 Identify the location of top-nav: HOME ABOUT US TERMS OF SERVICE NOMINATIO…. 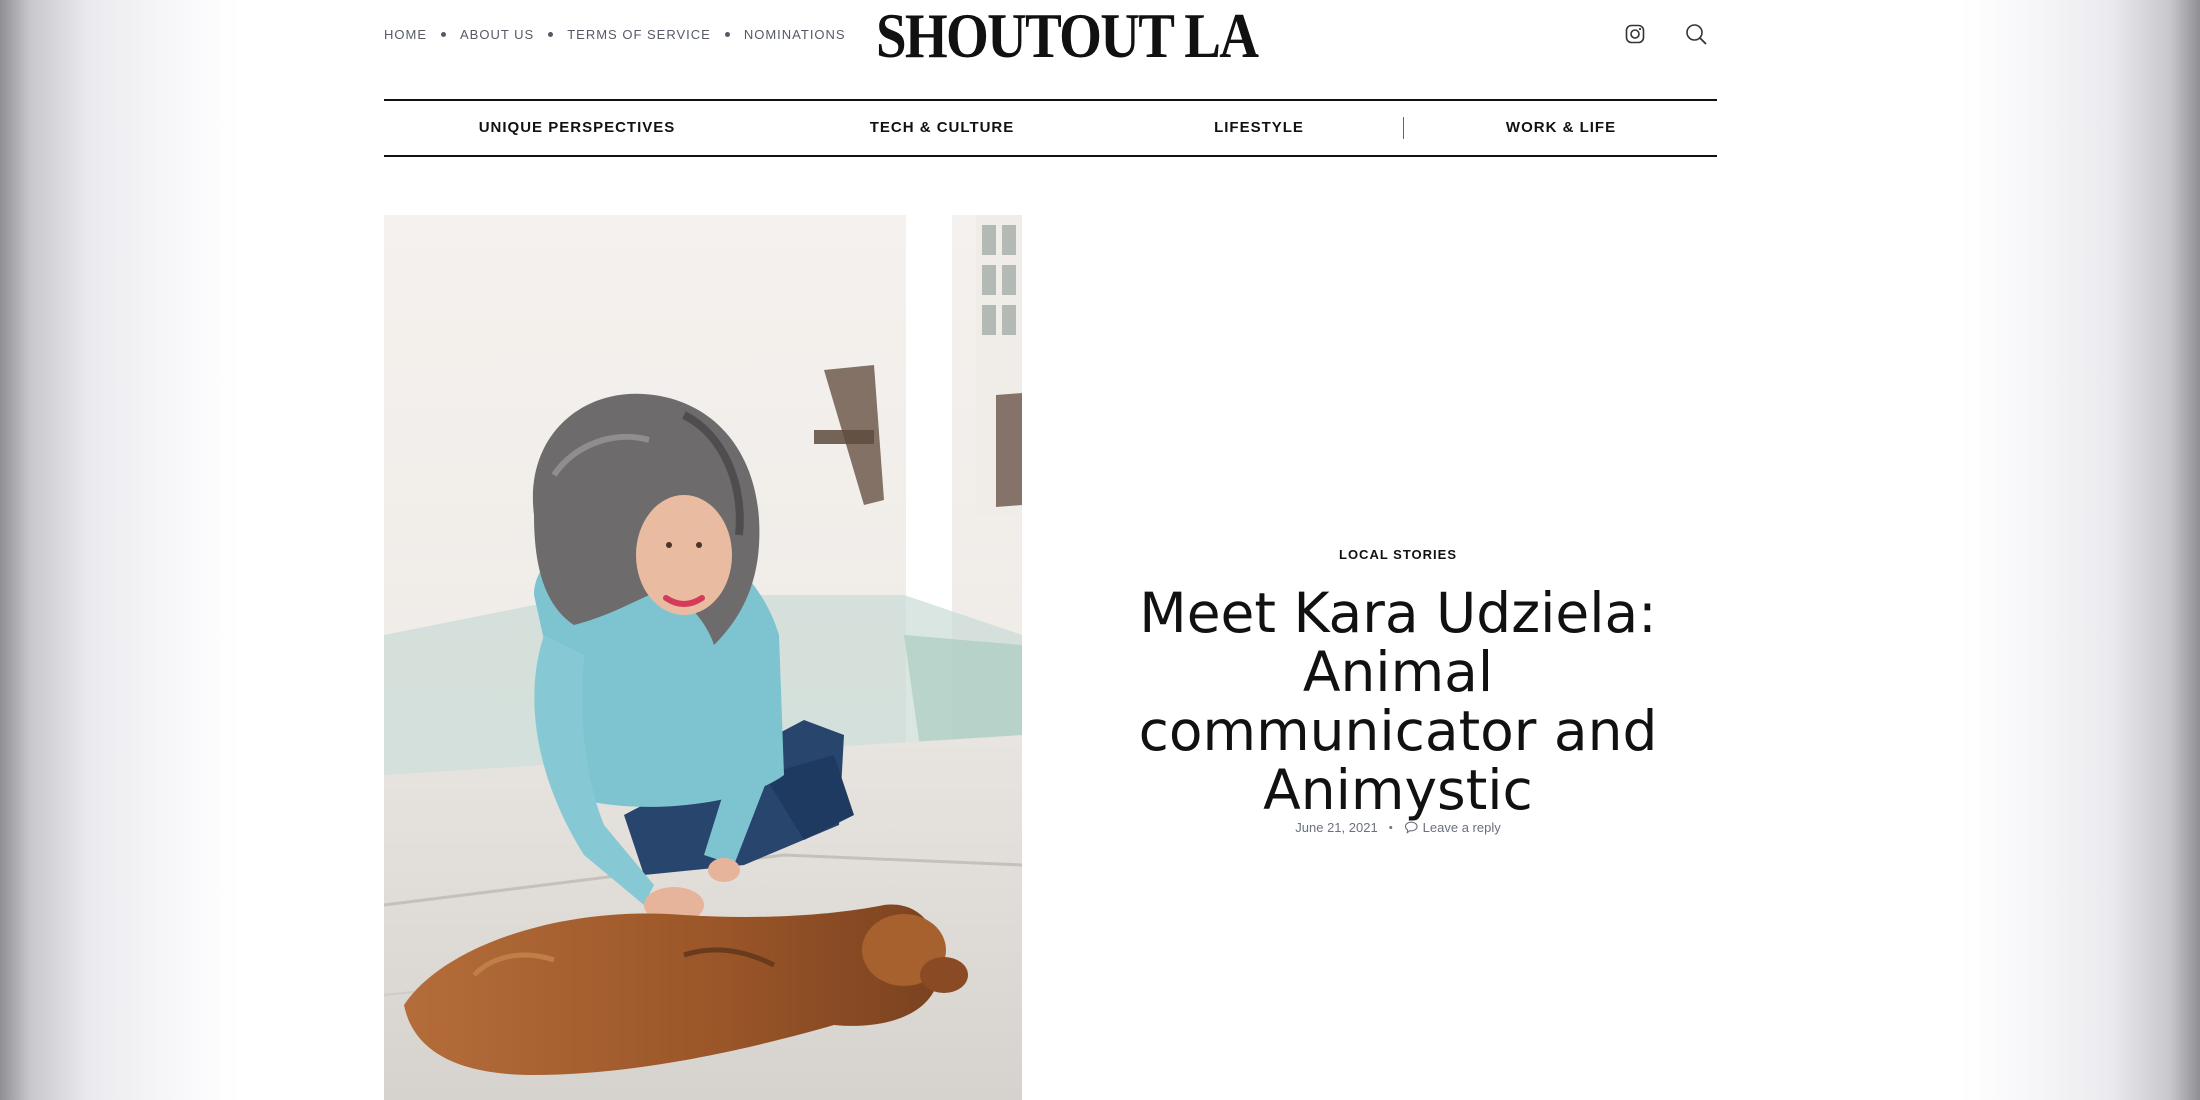
(615, 34).